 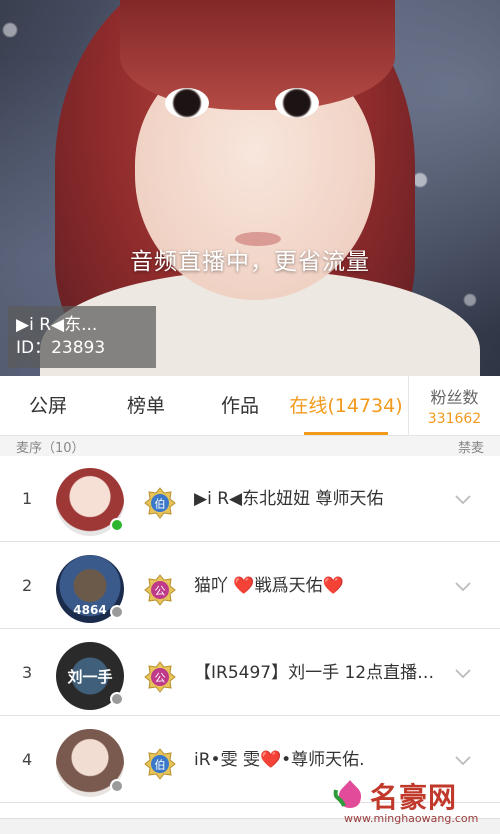 I want to click on audio-mode-caption: 音频直播中，更省流量, so click(x=250, y=262).